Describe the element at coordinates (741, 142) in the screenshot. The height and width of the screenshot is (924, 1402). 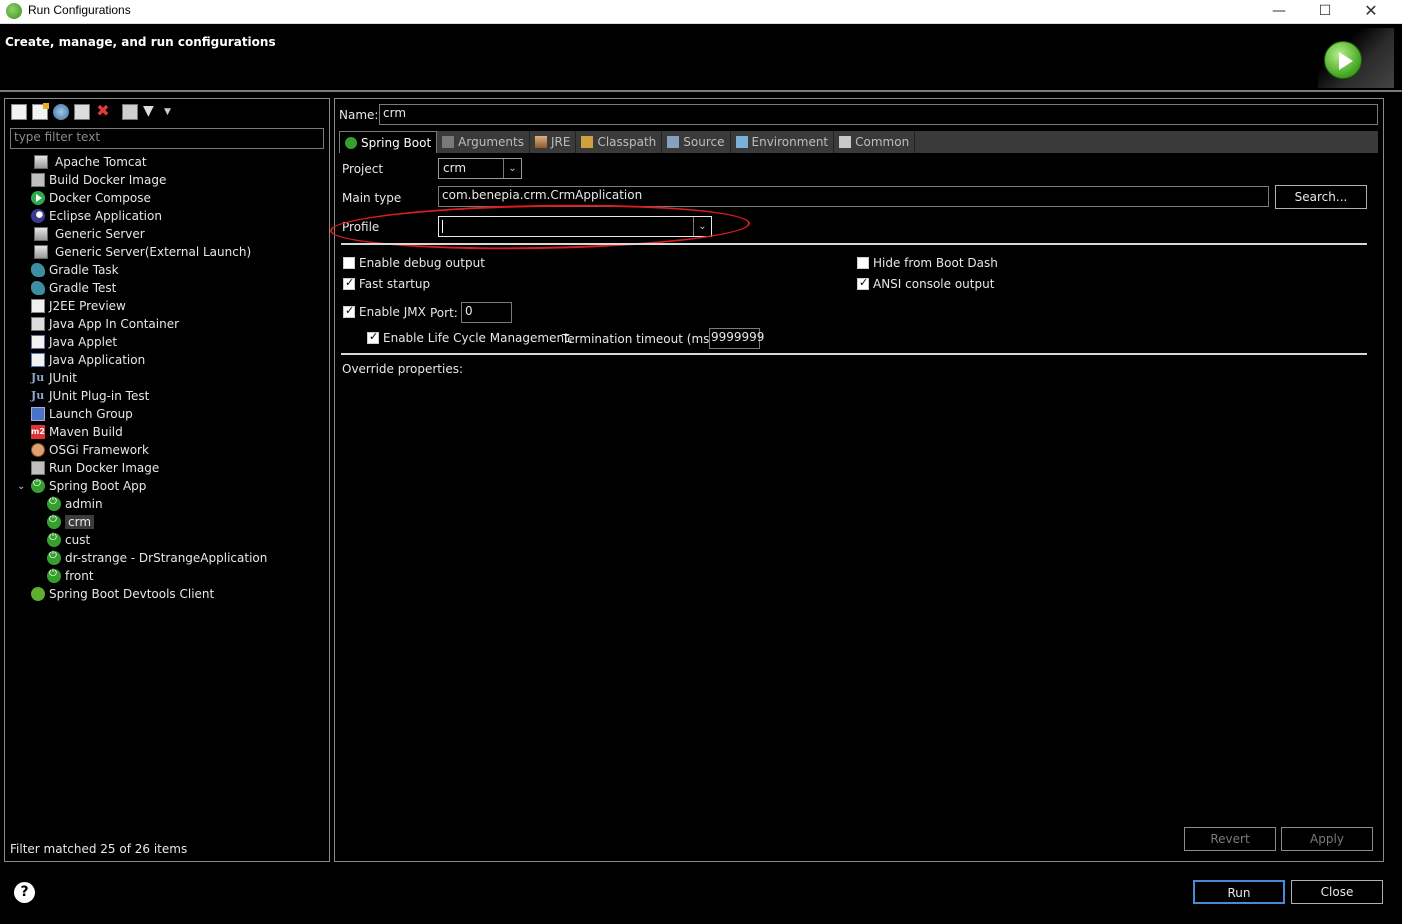
I see `environment-icon` at that location.